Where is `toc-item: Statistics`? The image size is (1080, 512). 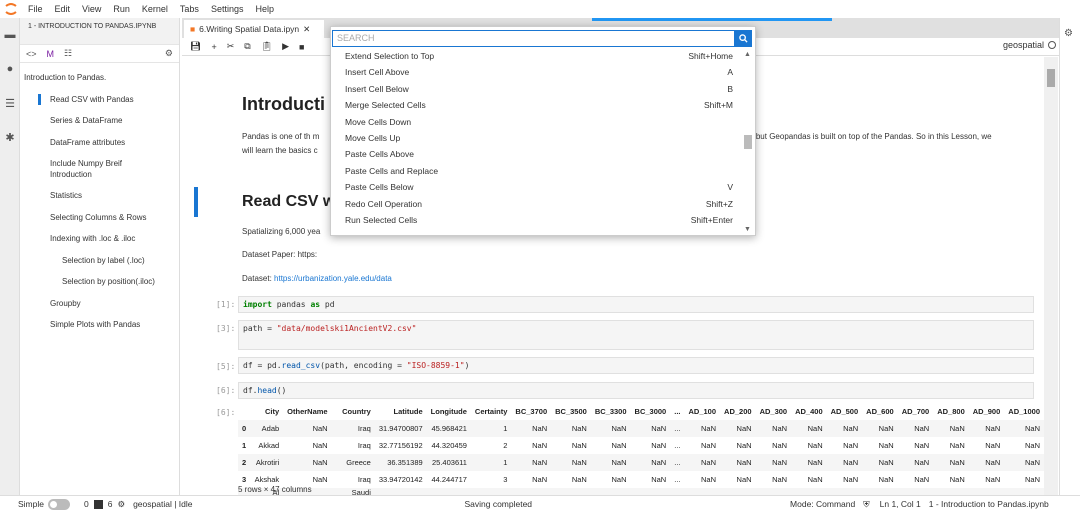
toc-item: Statistics is located at coordinates (99, 196).